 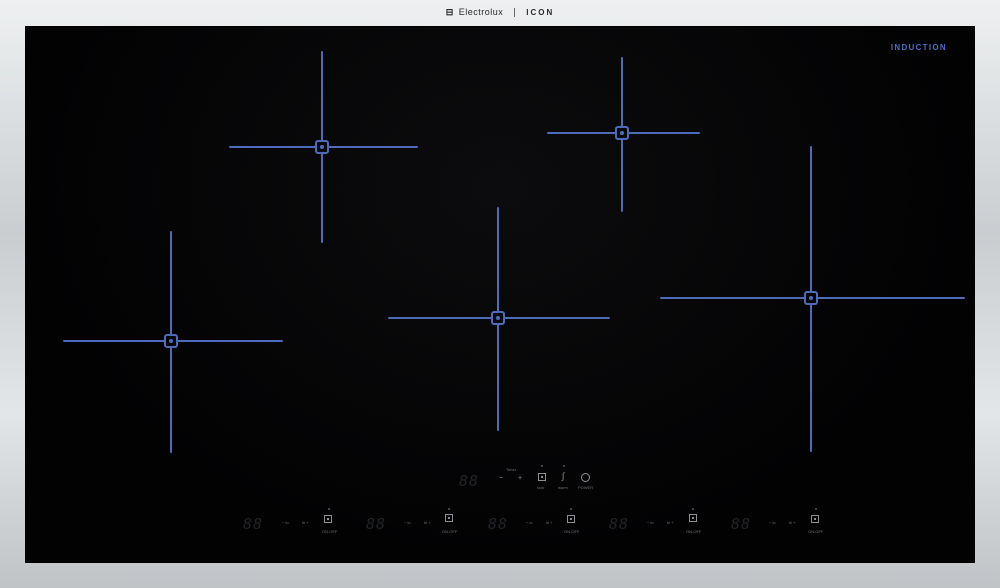 What do you see at coordinates (520, 478) in the screenshot?
I see `timer-plus-button: +` at bounding box center [520, 478].